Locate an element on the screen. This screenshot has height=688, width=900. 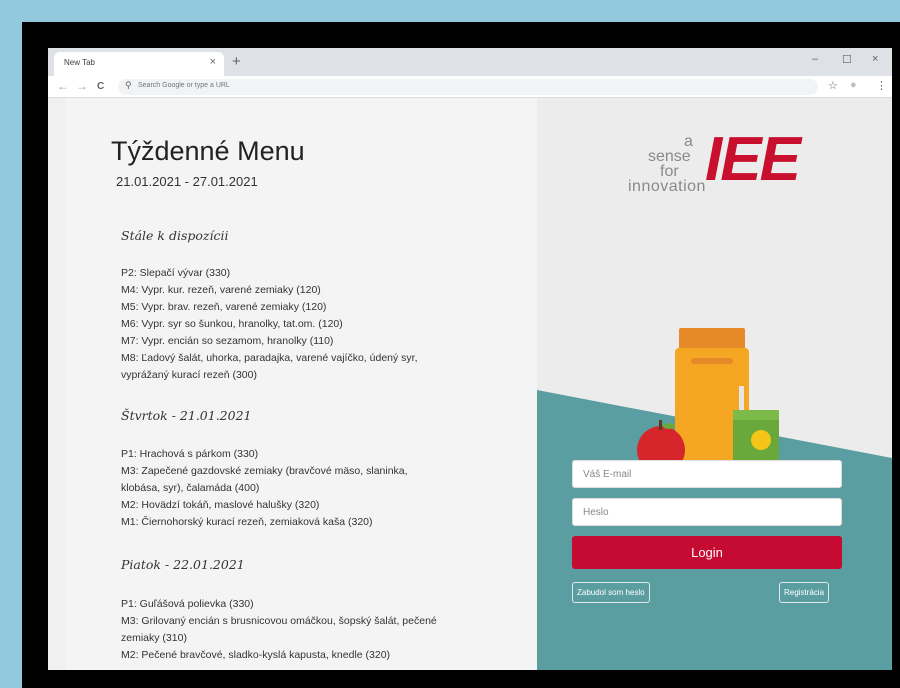
menu-item: M2: Hovädzí tokáň, maslové halušky (320) is located at coordinates (220, 505).